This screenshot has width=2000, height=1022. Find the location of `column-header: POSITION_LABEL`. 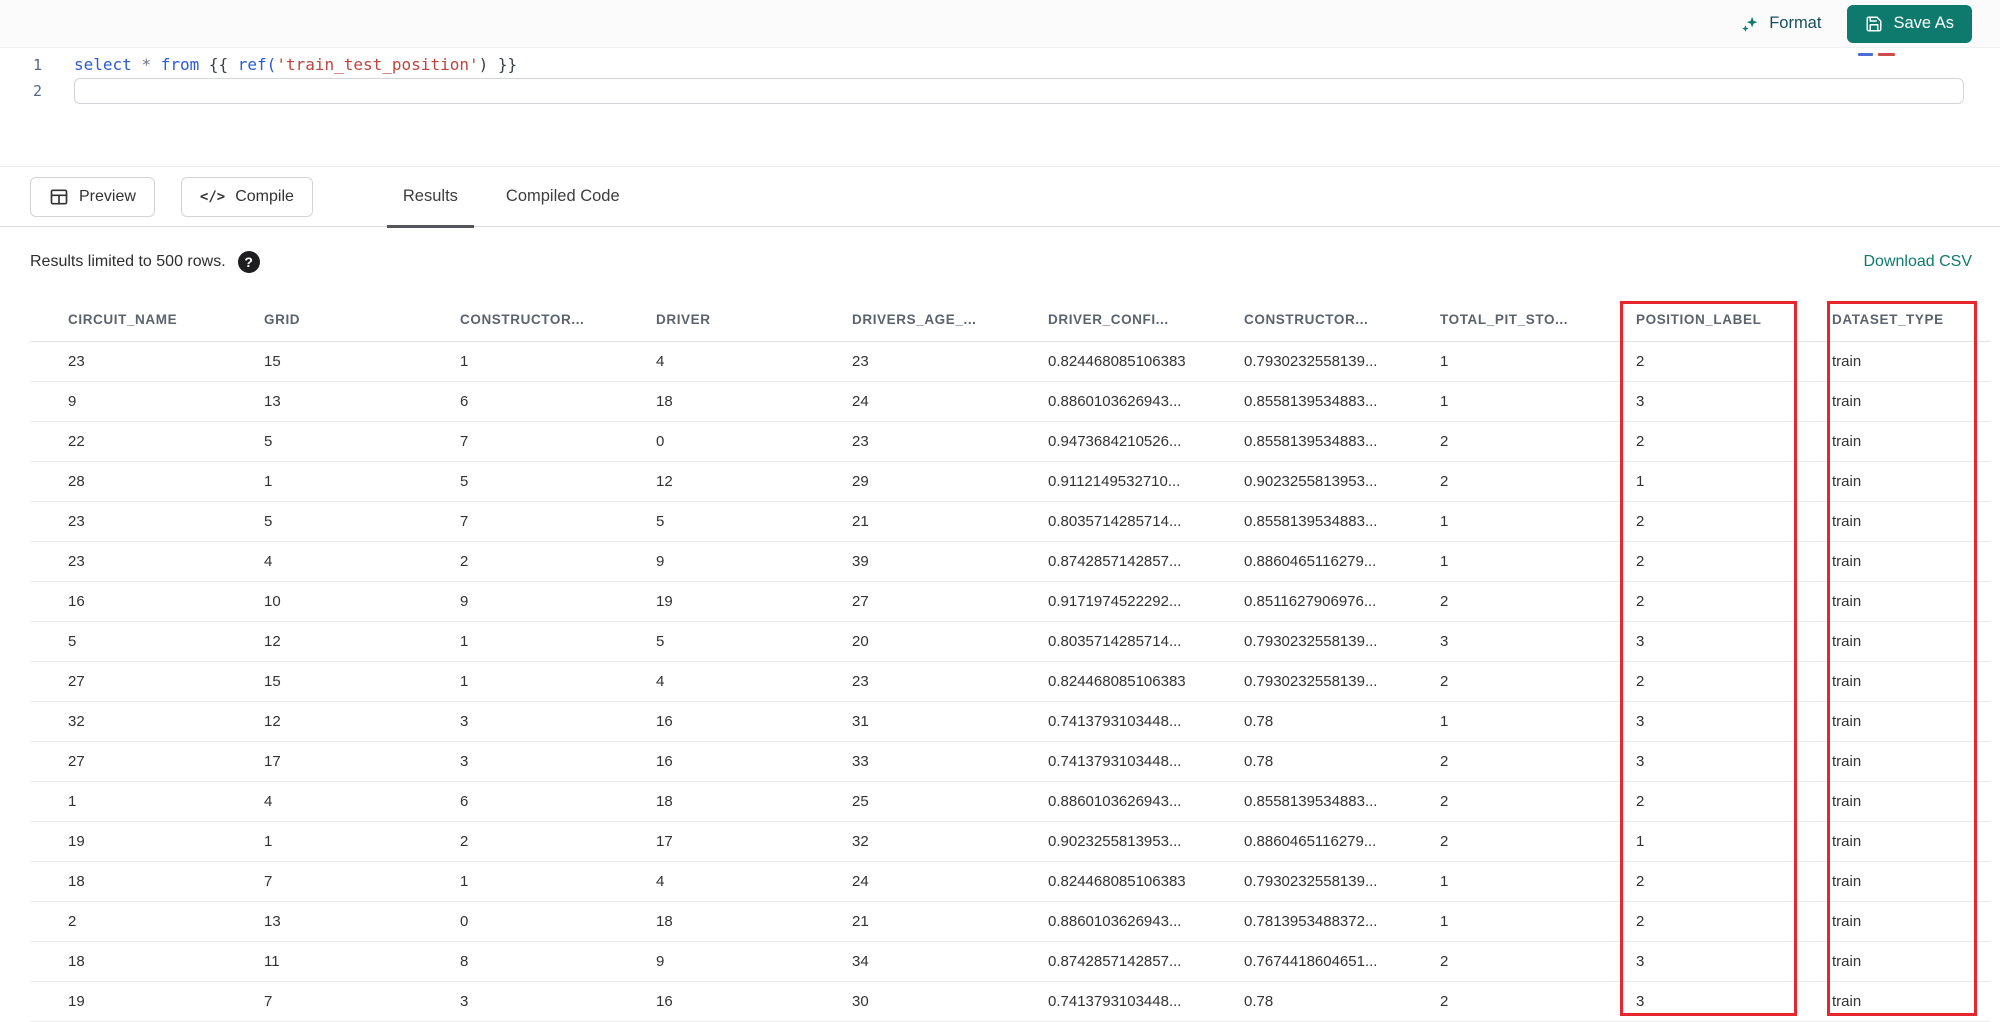

column-header: POSITION_LABEL is located at coordinates (1696, 320).